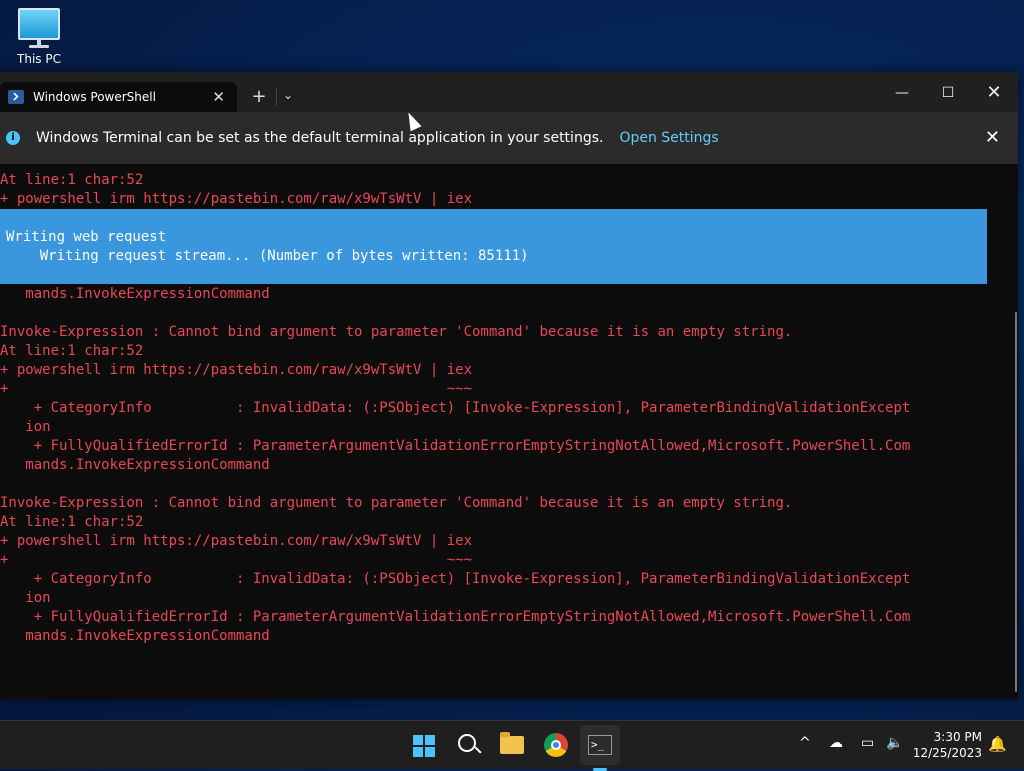  I want to click on open-settings-link: Open Settings, so click(668, 138).